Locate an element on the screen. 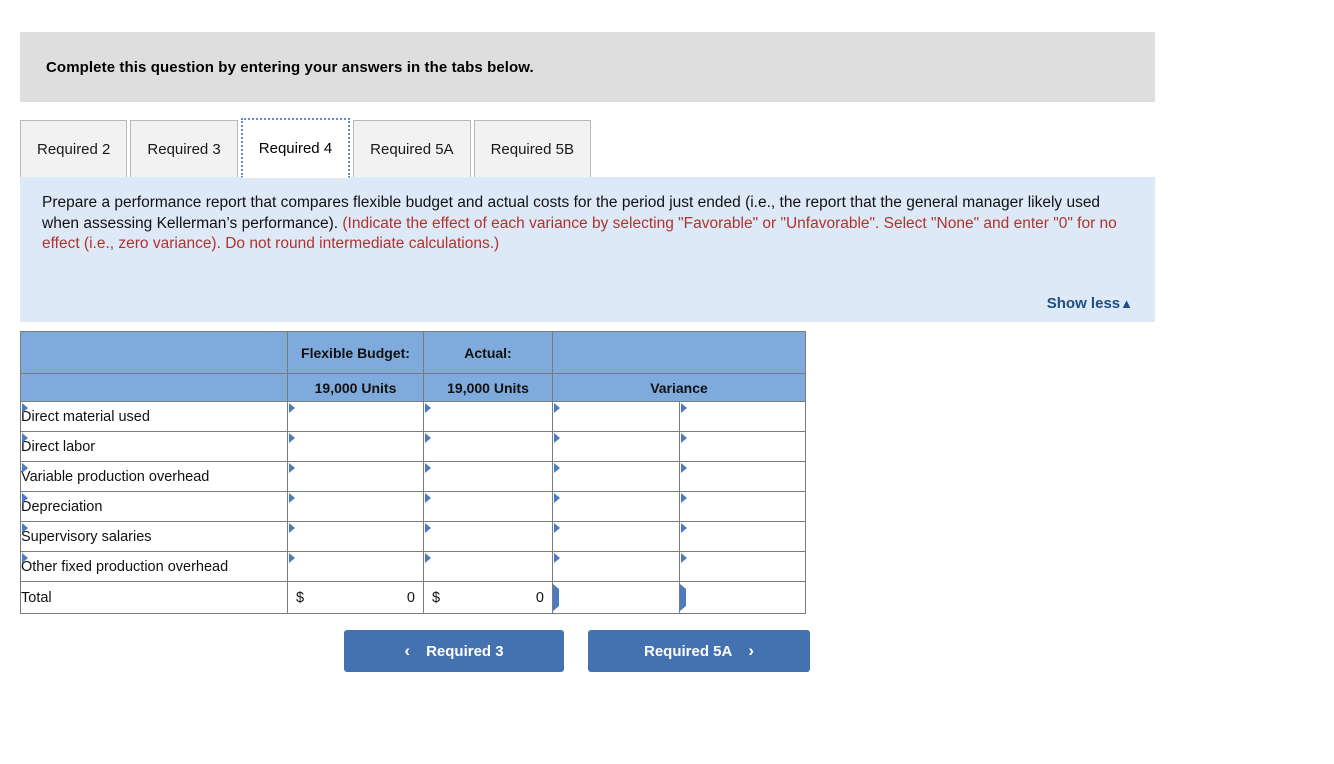  input-flexible-budget-direct-material-used is located at coordinates (355, 416).